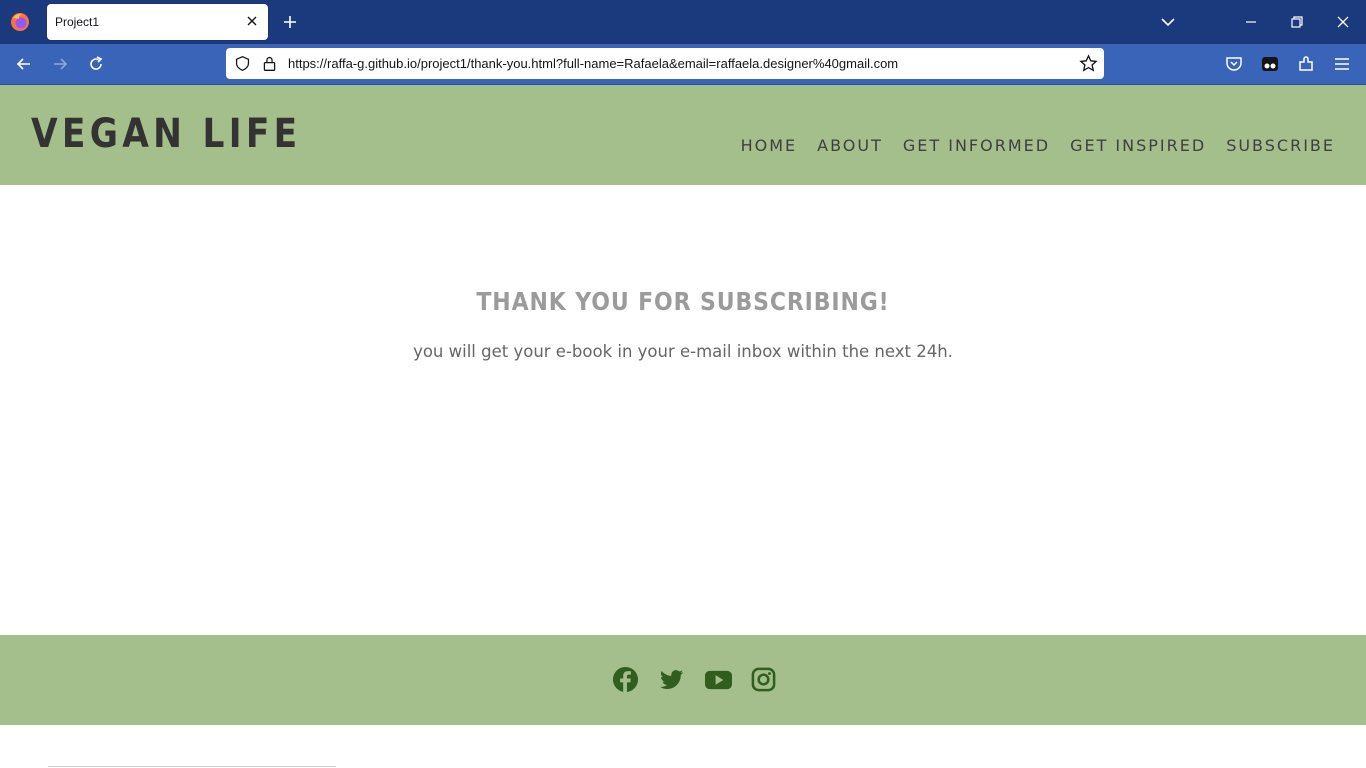 Image resolution: width=1366 pixels, height=768 pixels. What do you see at coordinates (625, 679) in the screenshot?
I see `facebook-icon` at bounding box center [625, 679].